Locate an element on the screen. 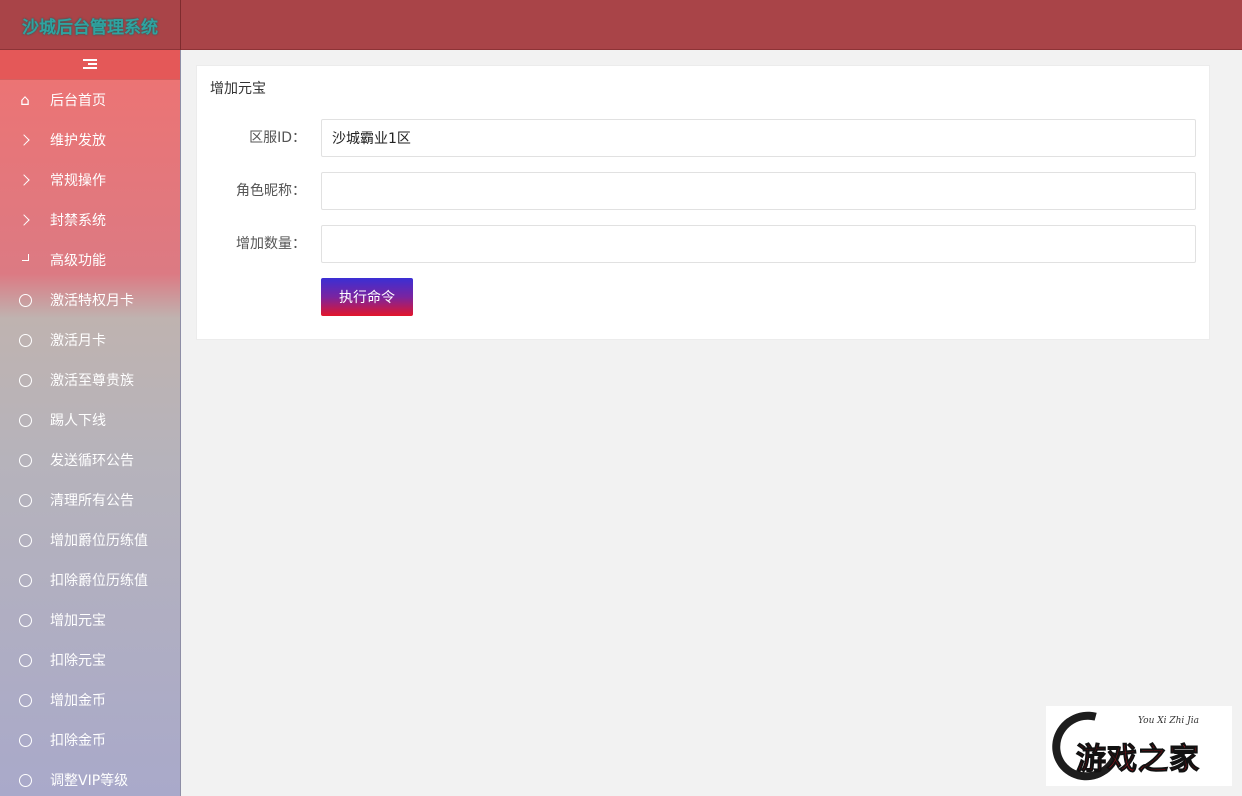 The width and height of the screenshot is (1242, 796). server-input is located at coordinates (758, 138).